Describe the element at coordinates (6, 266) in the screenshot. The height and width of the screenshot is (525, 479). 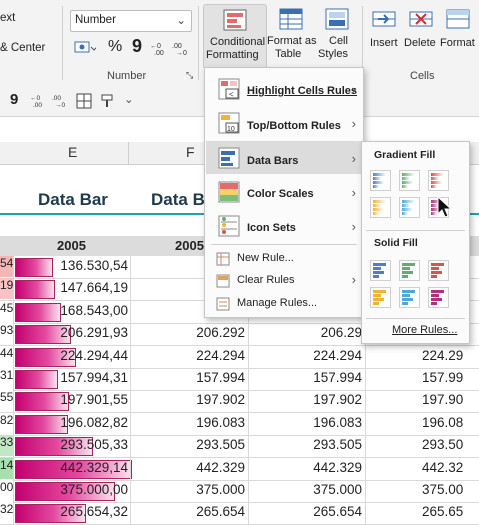
I see `cell-d: 54` at that location.